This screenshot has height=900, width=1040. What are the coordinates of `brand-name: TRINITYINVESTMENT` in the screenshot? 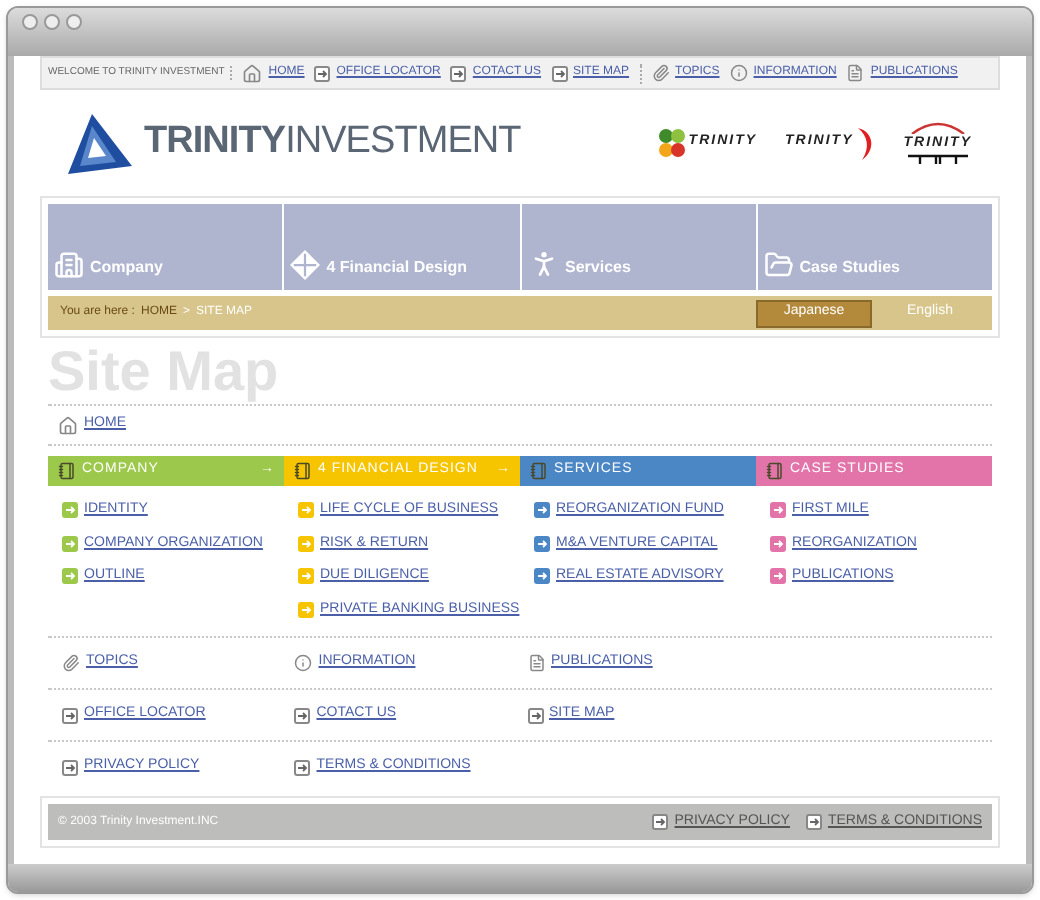 It's located at (332, 142).